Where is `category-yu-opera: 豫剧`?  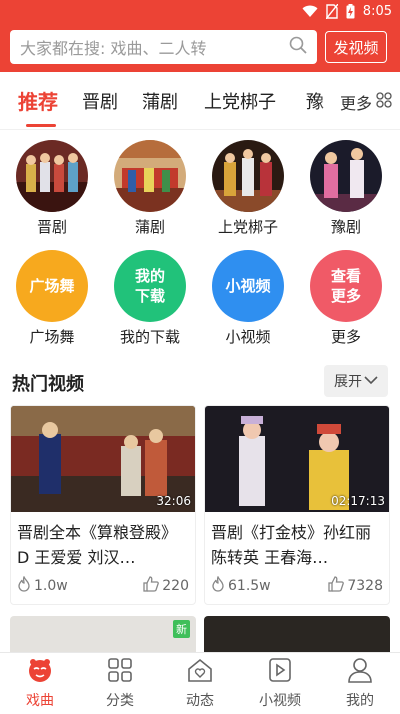
category-yu-opera: 豫剧 is located at coordinates (346, 188).